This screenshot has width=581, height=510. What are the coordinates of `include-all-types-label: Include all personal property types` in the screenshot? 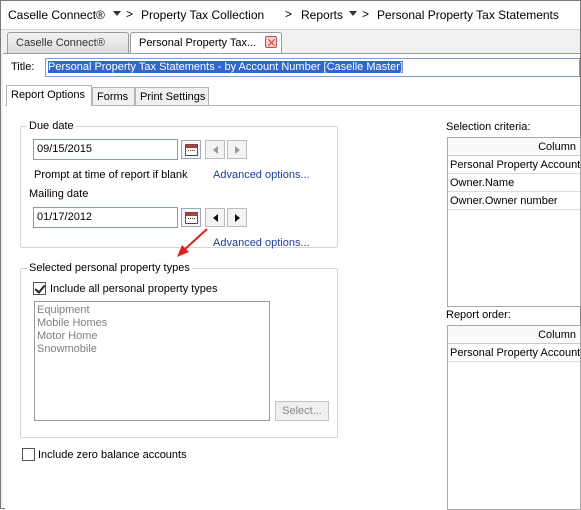 It's located at (134, 289).